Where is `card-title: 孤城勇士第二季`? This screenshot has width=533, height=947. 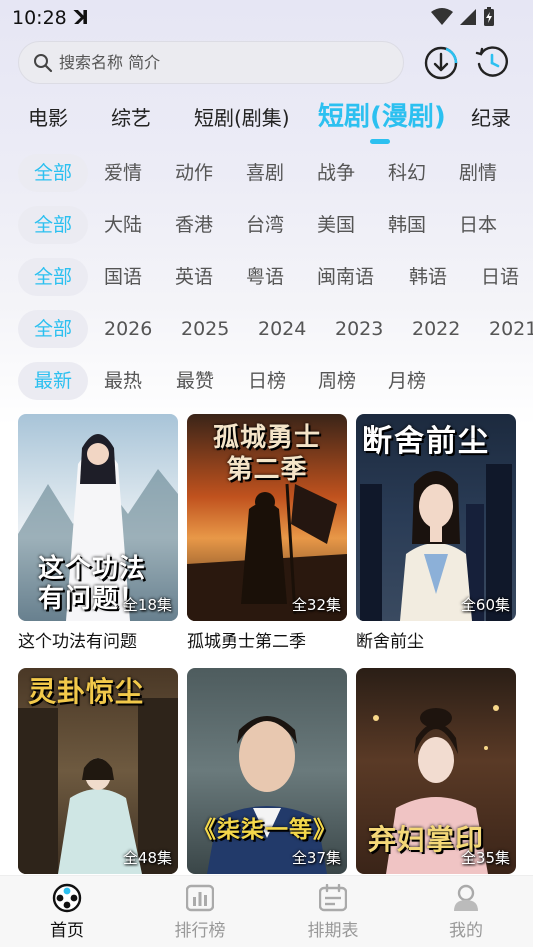
card-title: 孤城勇士第二季 is located at coordinates (246, 642).